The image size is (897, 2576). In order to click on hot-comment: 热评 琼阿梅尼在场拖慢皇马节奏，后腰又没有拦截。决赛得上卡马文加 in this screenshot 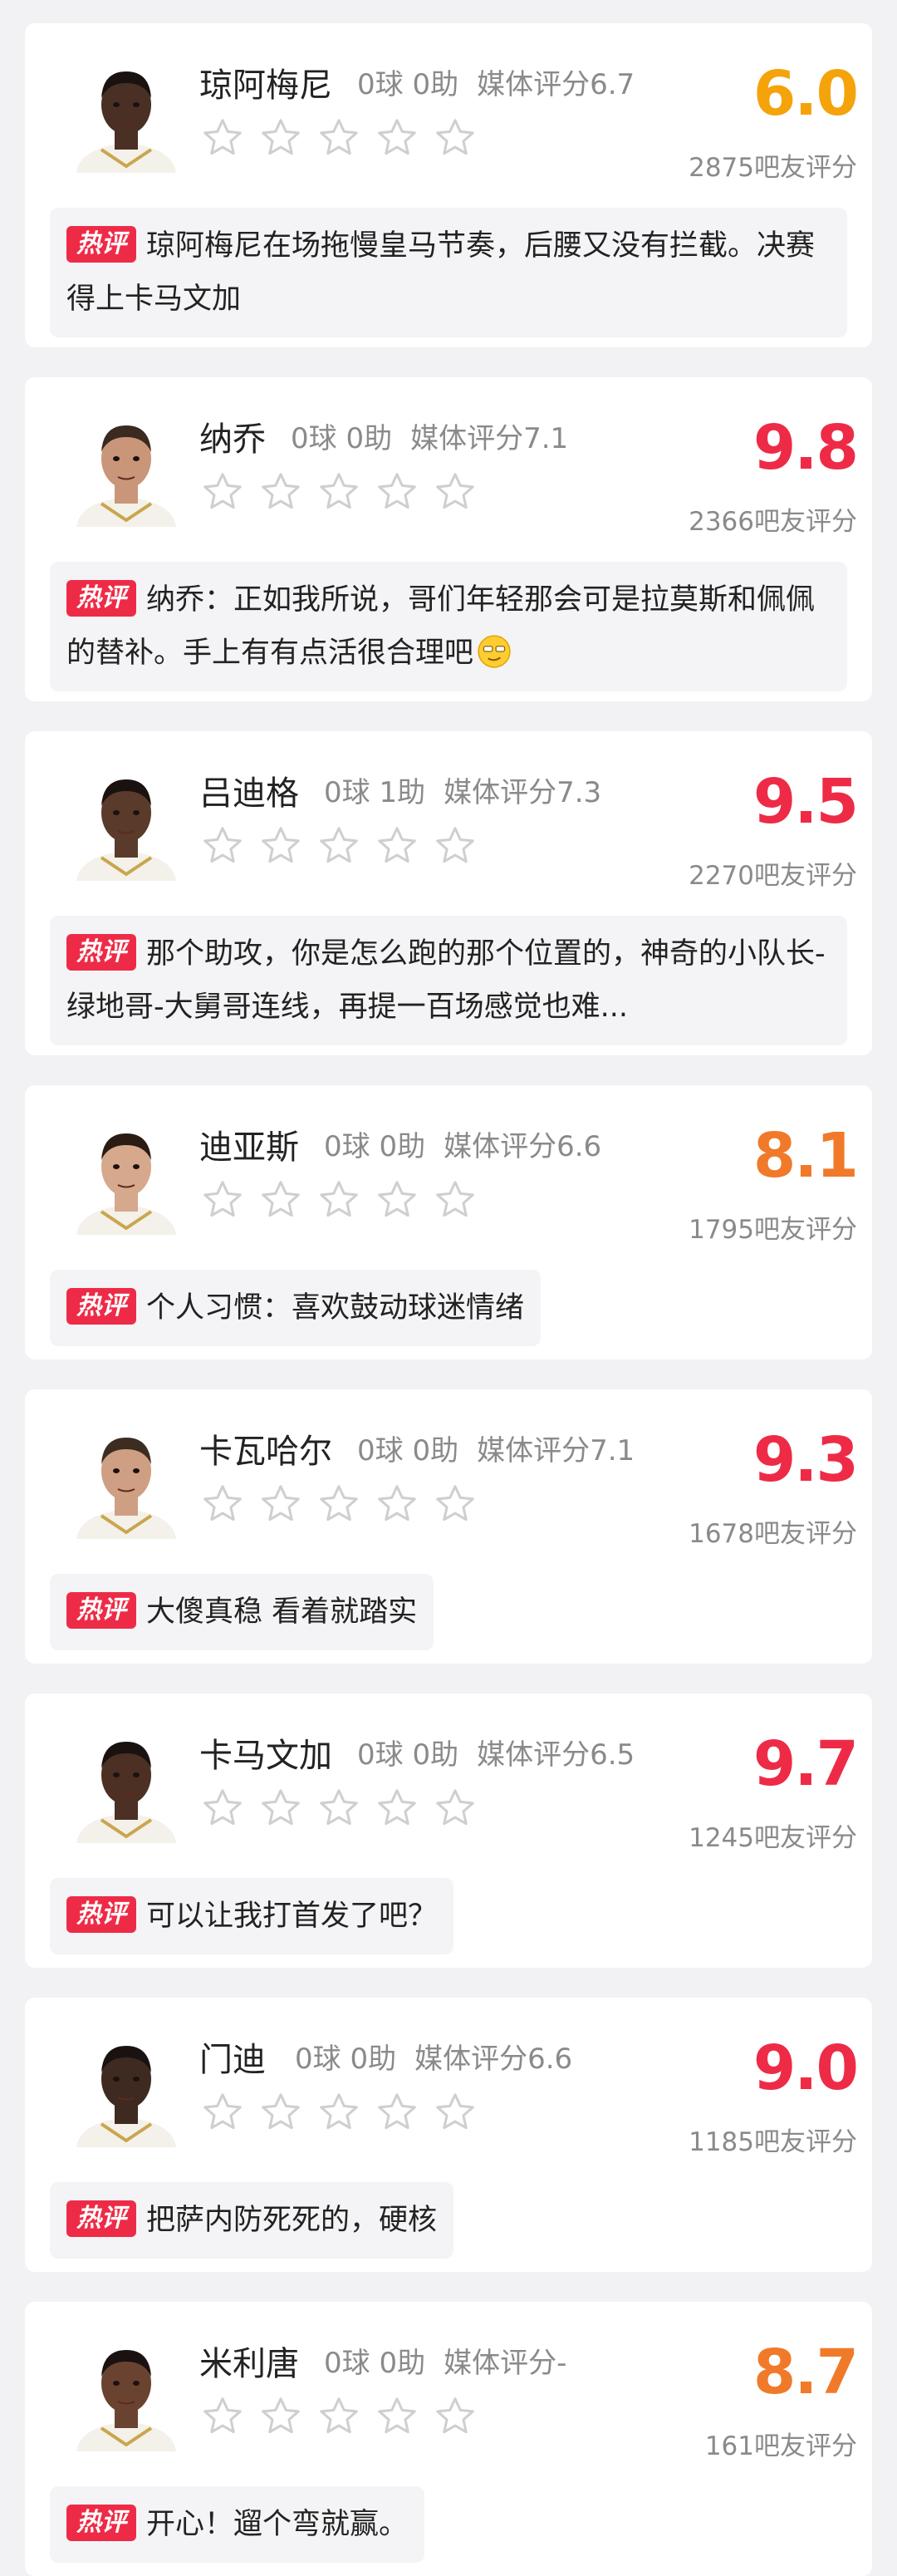, I will do `click(448, 272)`.